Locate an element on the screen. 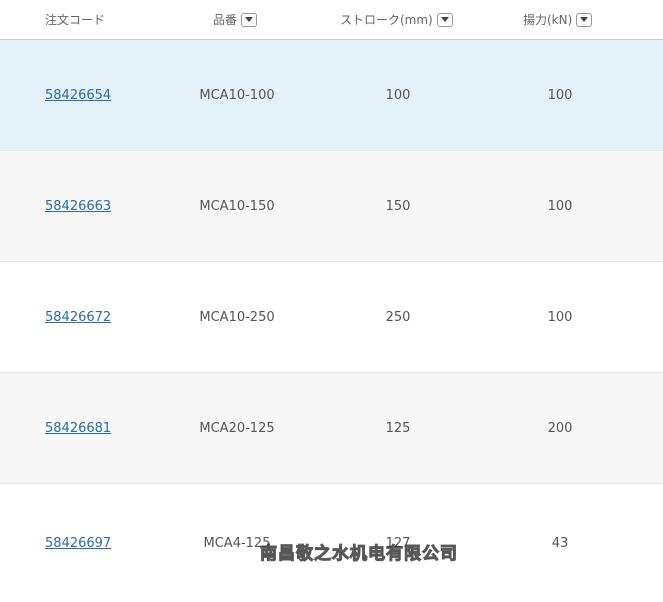 The height and width of the screenshot is (602, 663). order-code-link: 58426681 is located at coordinates (78, 428).